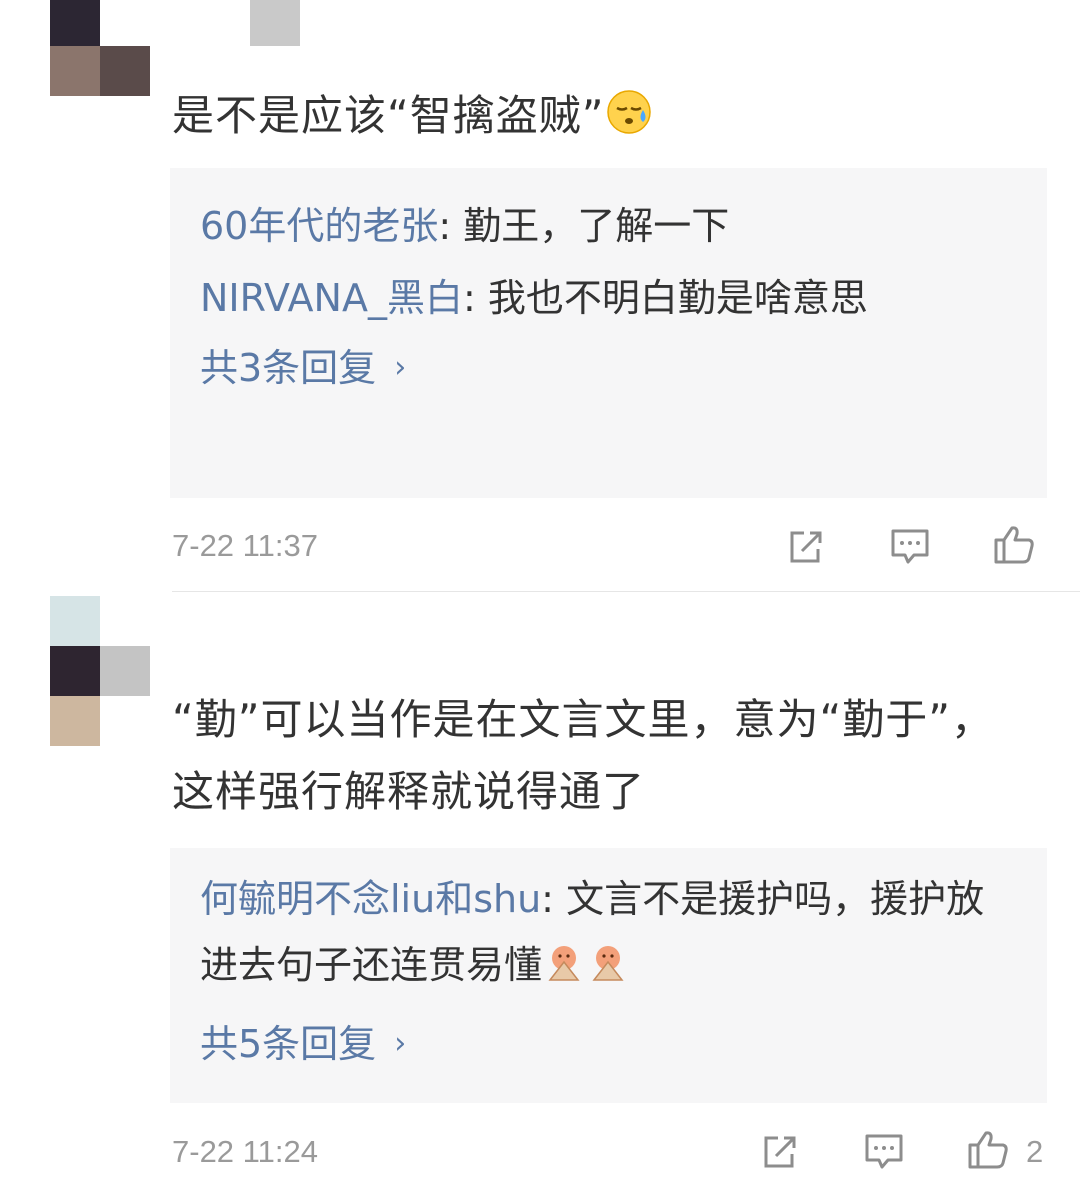 The image size is (1080, 1197). I want to click on reply-text: 我也不明白勤是啥意思, so click(677, 298).